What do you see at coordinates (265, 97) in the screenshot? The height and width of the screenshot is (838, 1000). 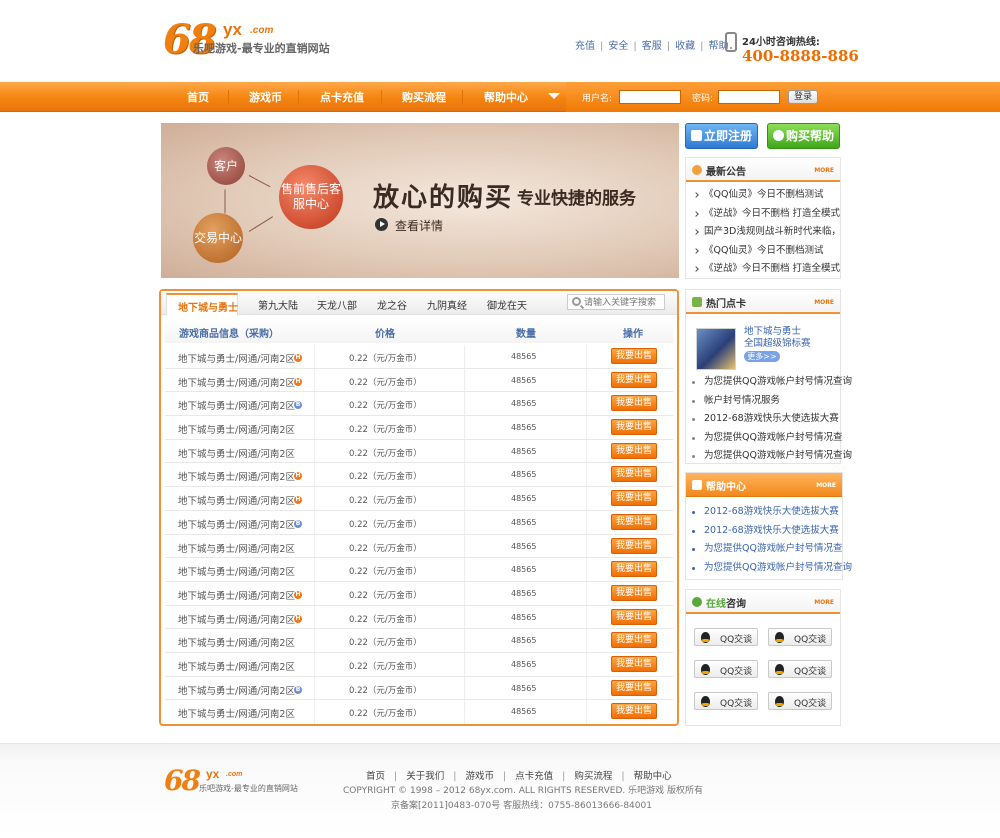 I see `nav-game-coins: 游戏币` at bounding box center [265, 97].